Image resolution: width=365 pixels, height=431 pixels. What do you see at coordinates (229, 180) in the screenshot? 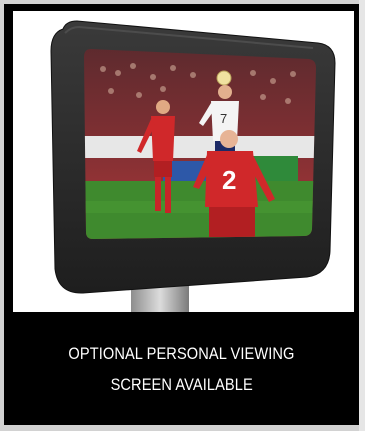
I see `jersey-number-front: 2` at bounding box center [229, 180].